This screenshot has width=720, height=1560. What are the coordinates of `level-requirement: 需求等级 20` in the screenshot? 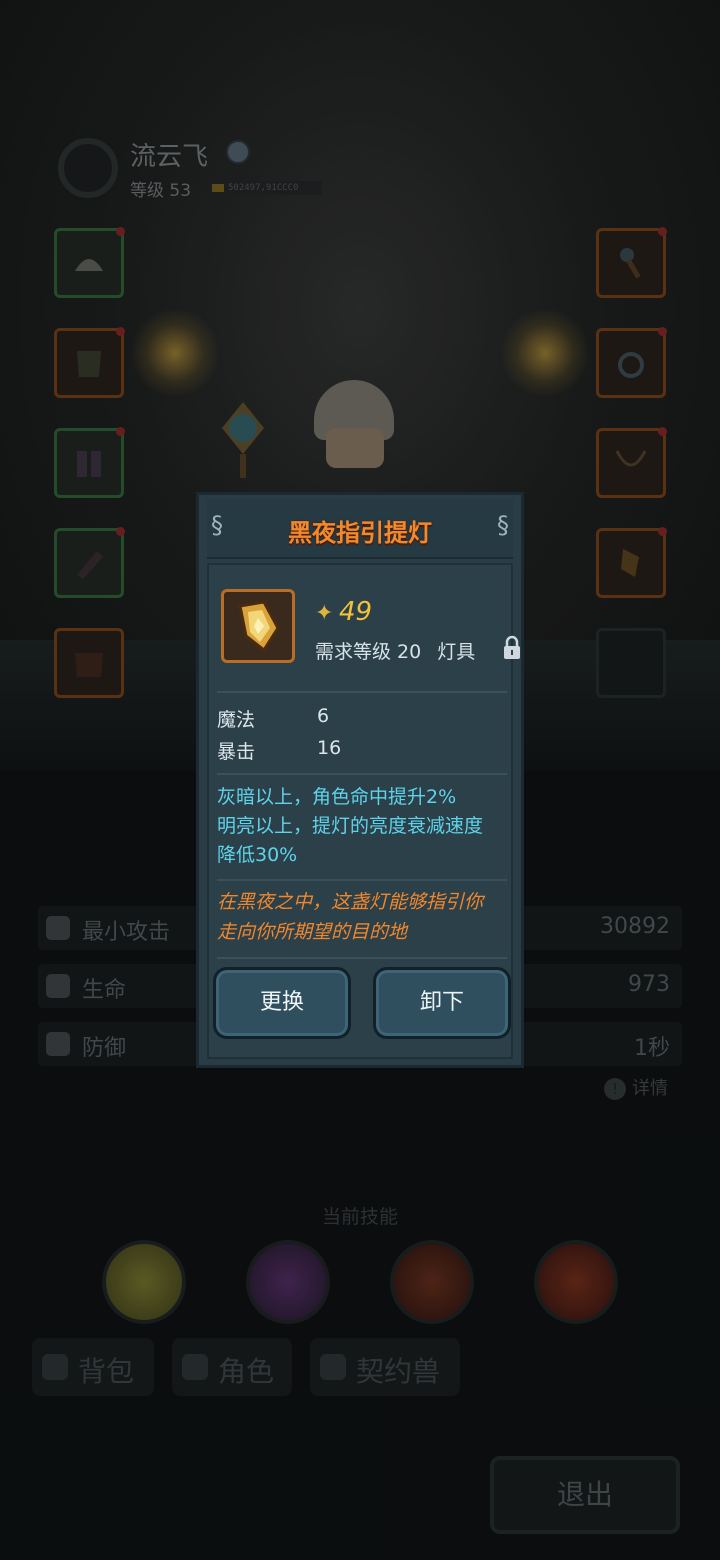 It's located at (368, 652).